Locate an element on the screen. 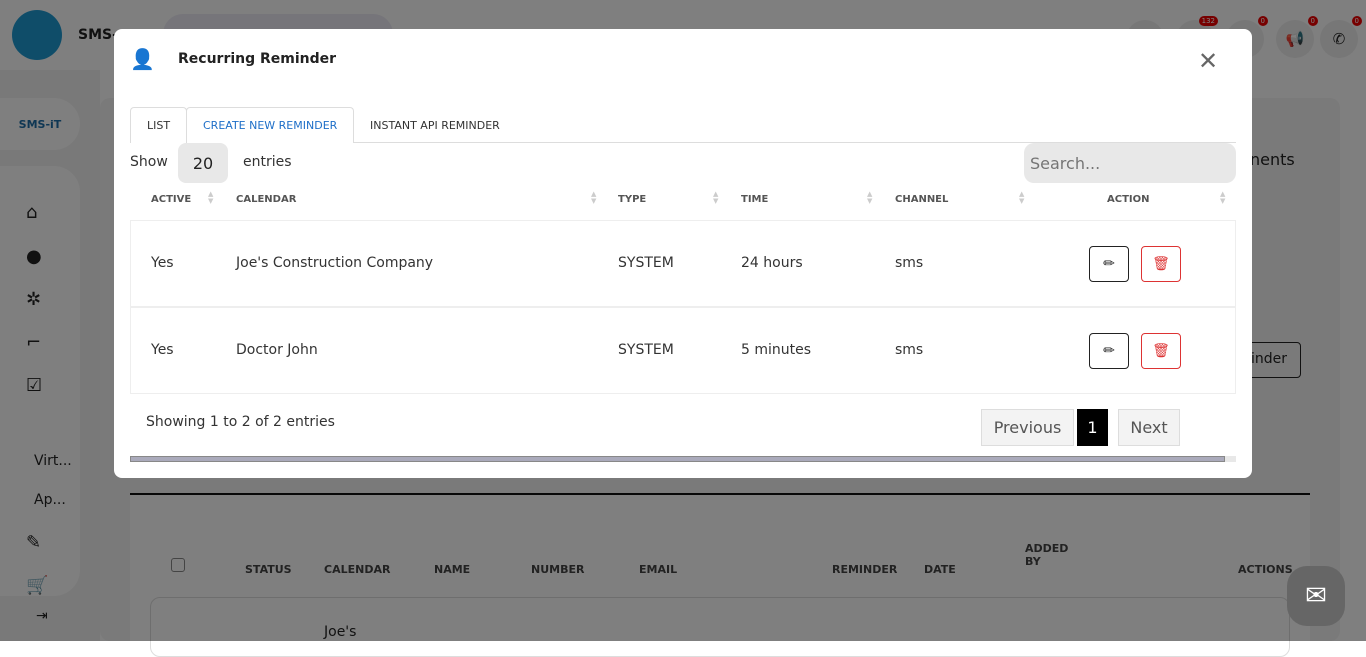  message-fab: ✉ is located at coordinates (1316, 596).